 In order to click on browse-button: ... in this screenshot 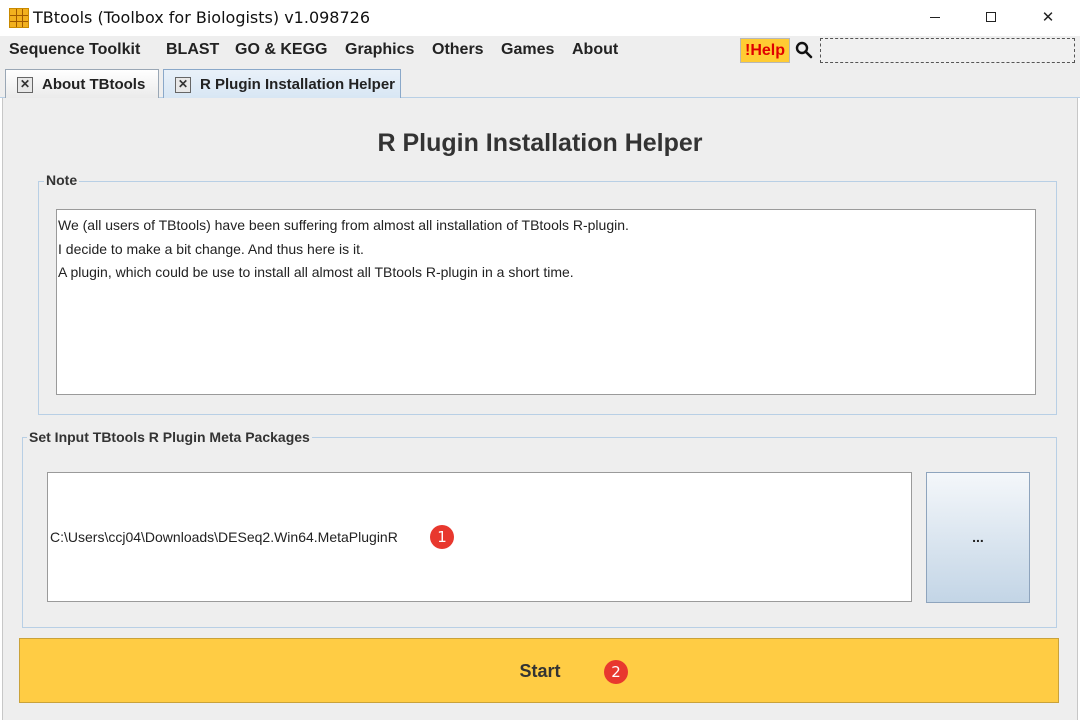, I will do `click(978, 537)`.